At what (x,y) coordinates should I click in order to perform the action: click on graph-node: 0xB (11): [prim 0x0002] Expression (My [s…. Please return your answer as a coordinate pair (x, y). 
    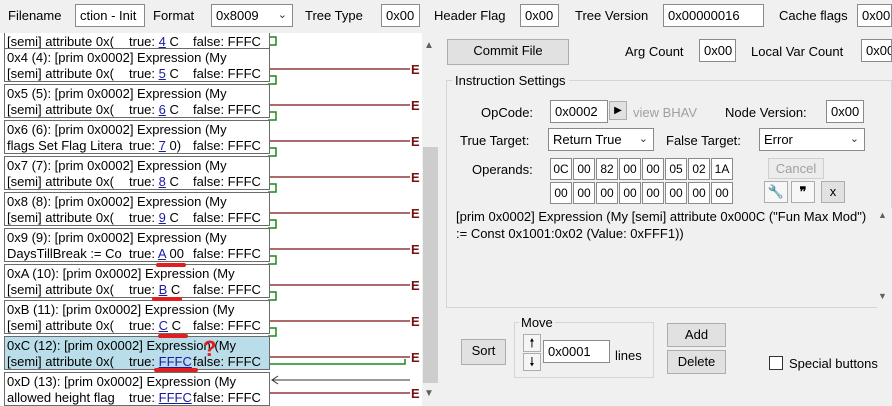
    Looking at the image, I should click on (137, 317).